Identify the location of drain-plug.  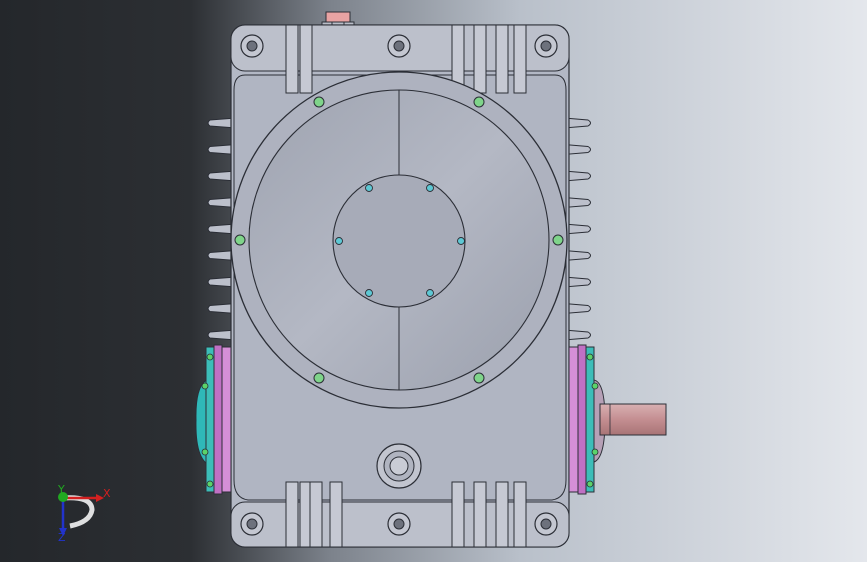
(399, 466).